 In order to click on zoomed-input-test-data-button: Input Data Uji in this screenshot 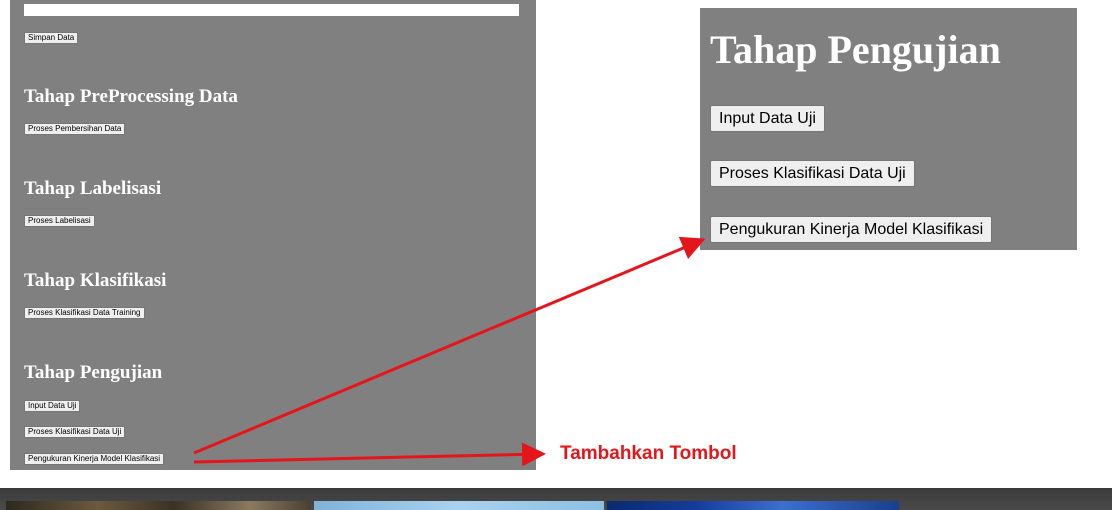, I will do `click(767, 118)`.